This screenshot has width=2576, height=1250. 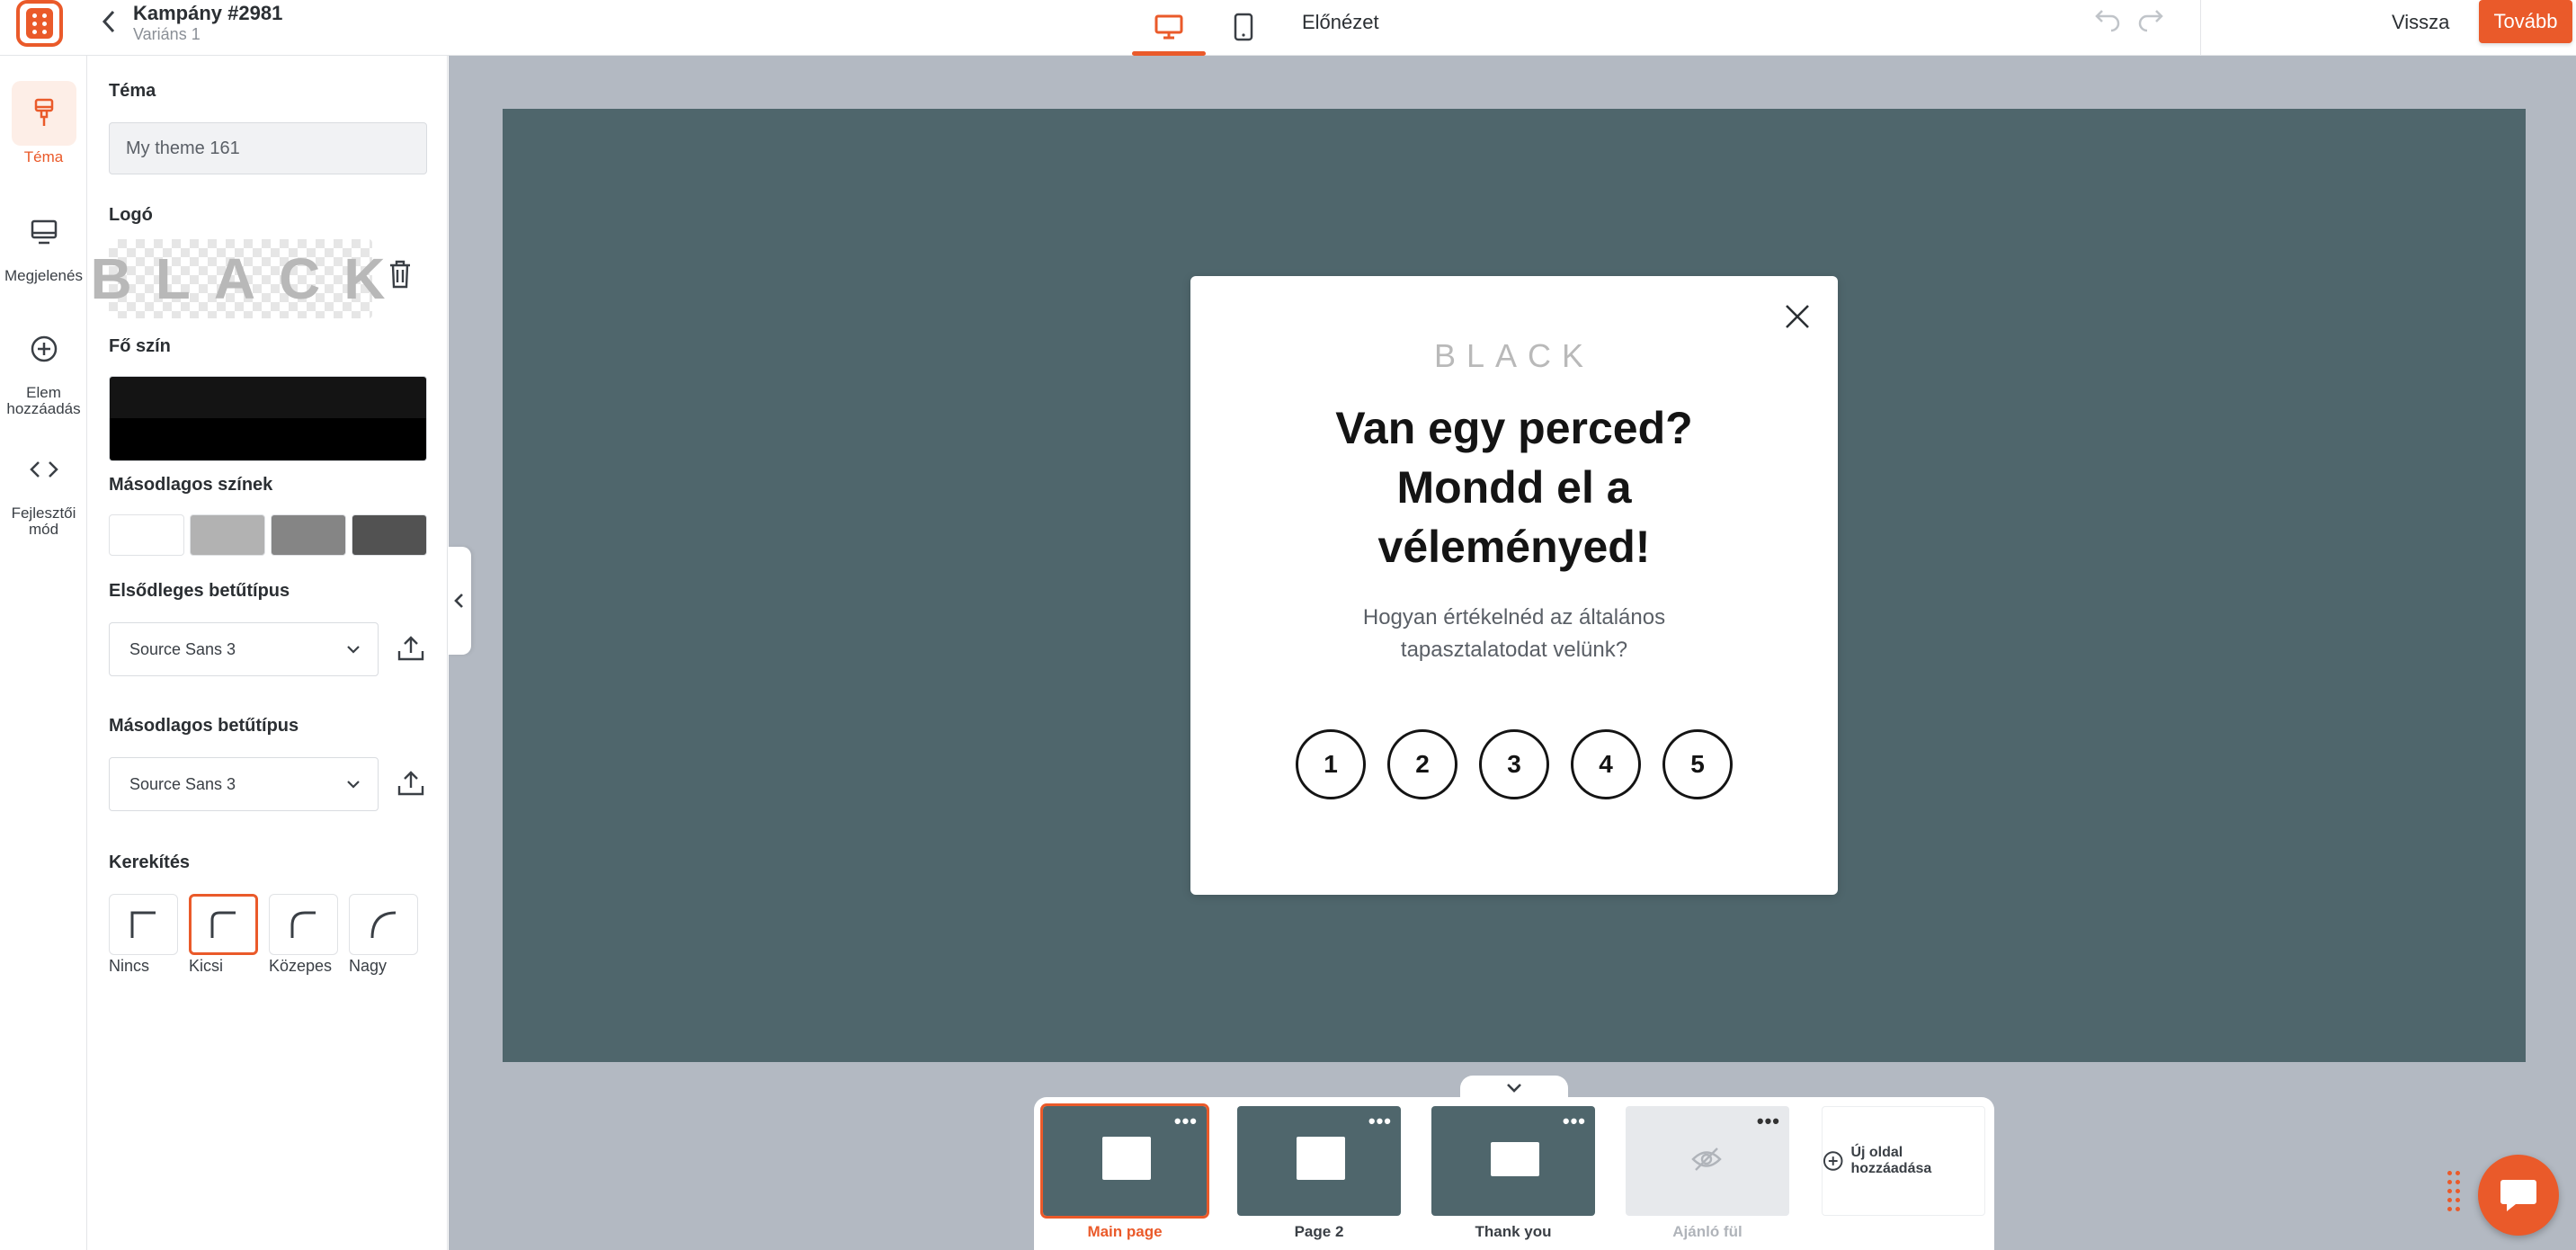 What do you see at coordinates (1422, 764) in the screenshot?
I see `rating-button-2: 2` at bounding box center [1422, 764].